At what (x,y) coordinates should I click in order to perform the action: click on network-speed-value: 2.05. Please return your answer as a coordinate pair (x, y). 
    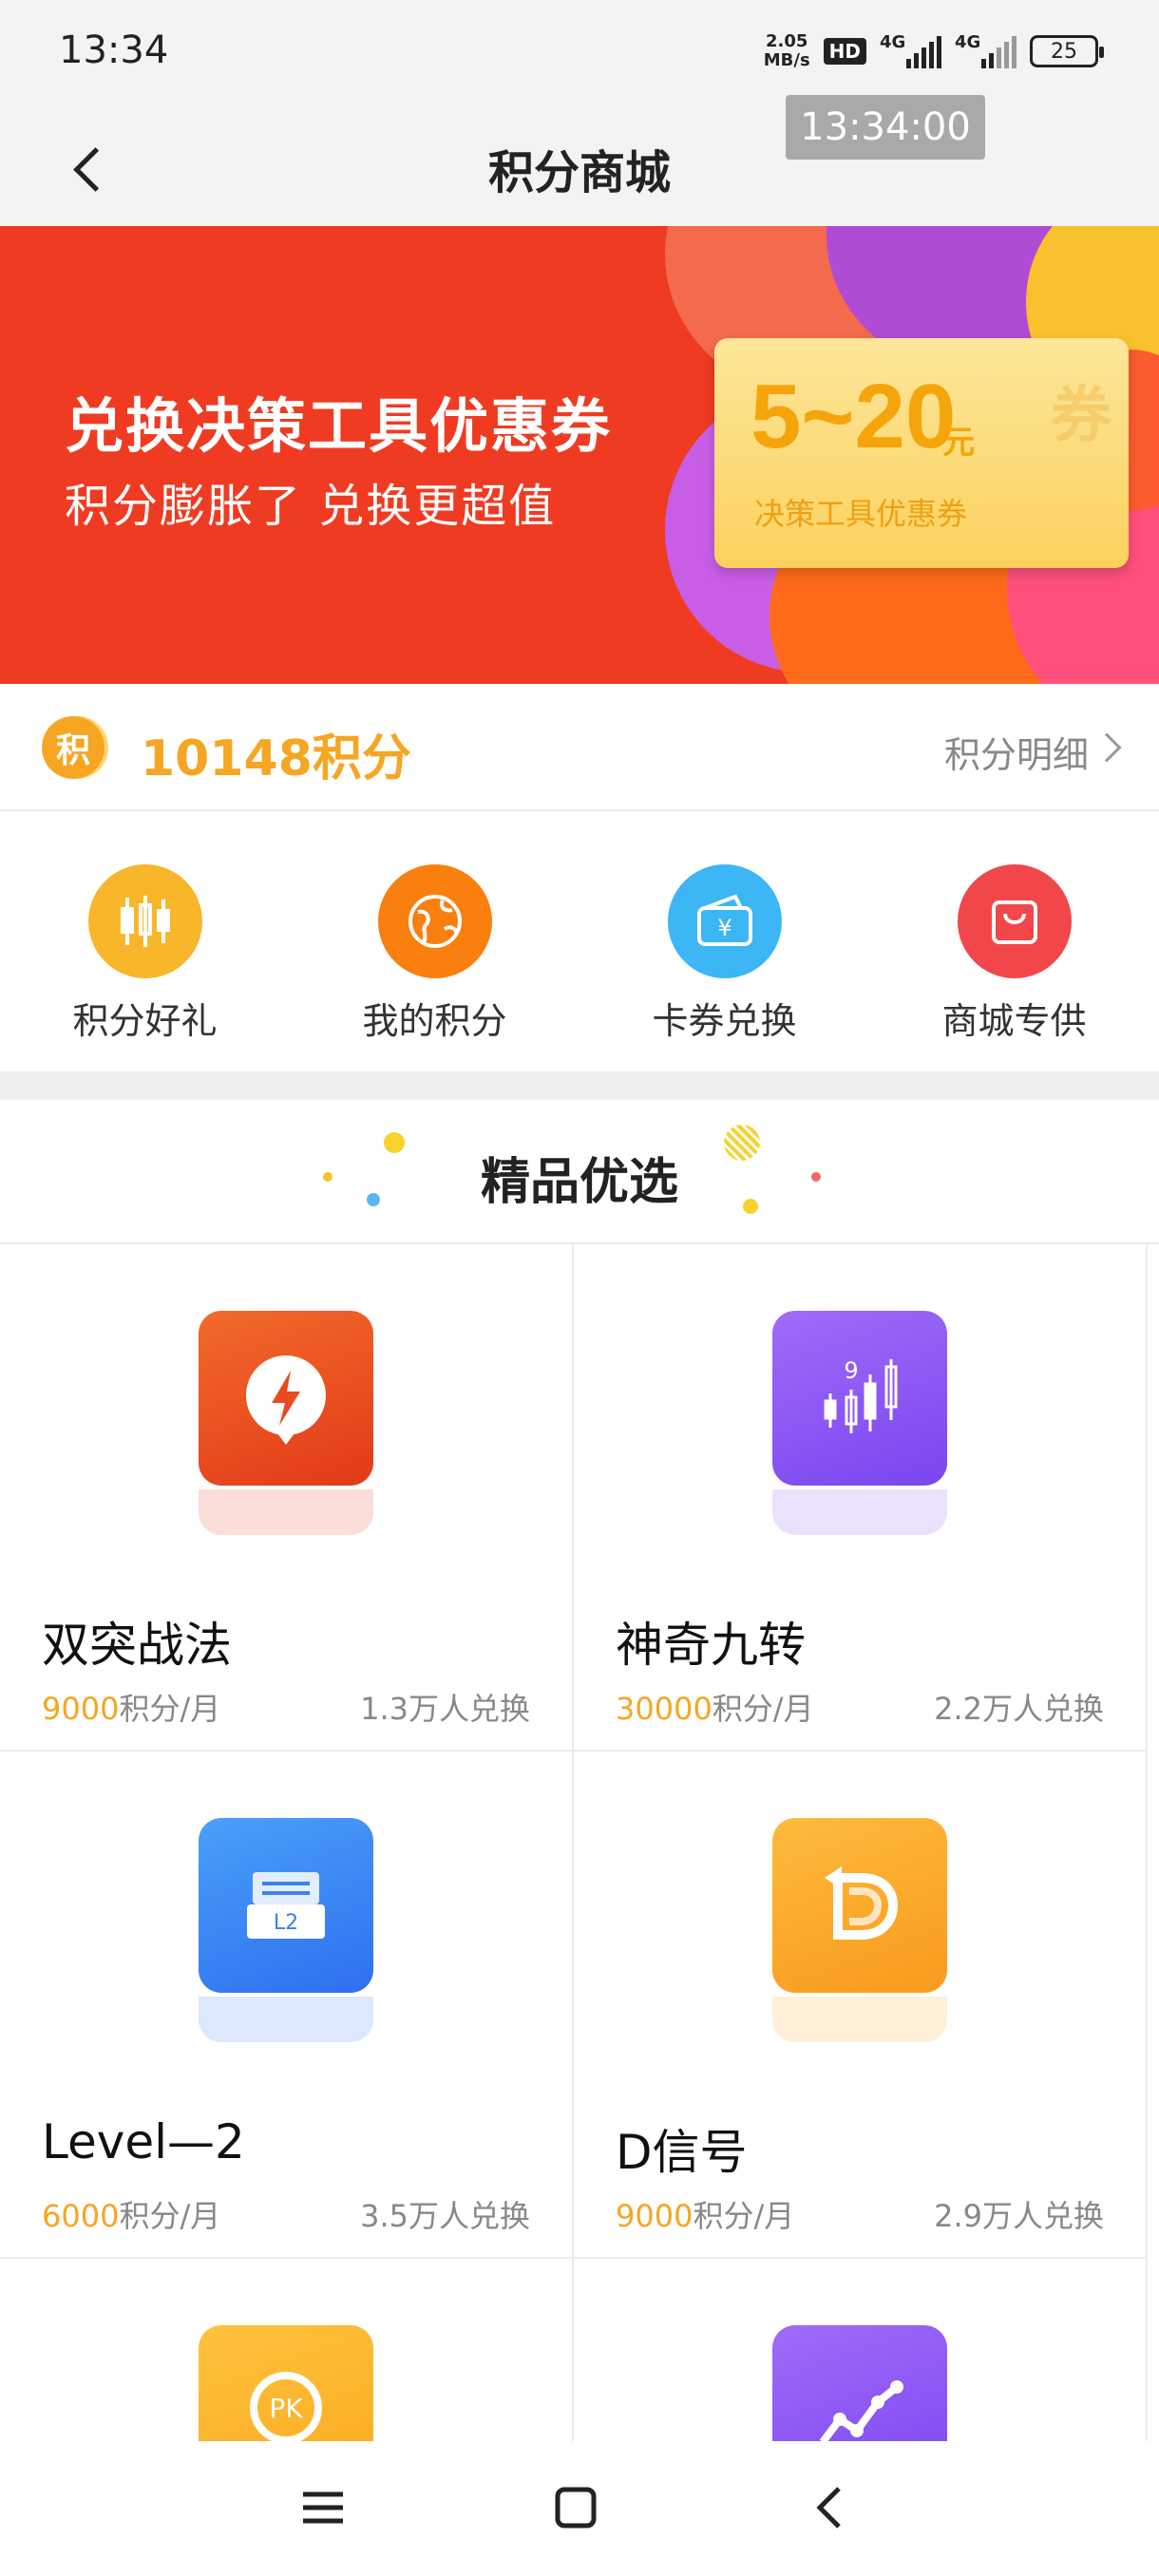
    Looking at the image, I should click on (786, 41).